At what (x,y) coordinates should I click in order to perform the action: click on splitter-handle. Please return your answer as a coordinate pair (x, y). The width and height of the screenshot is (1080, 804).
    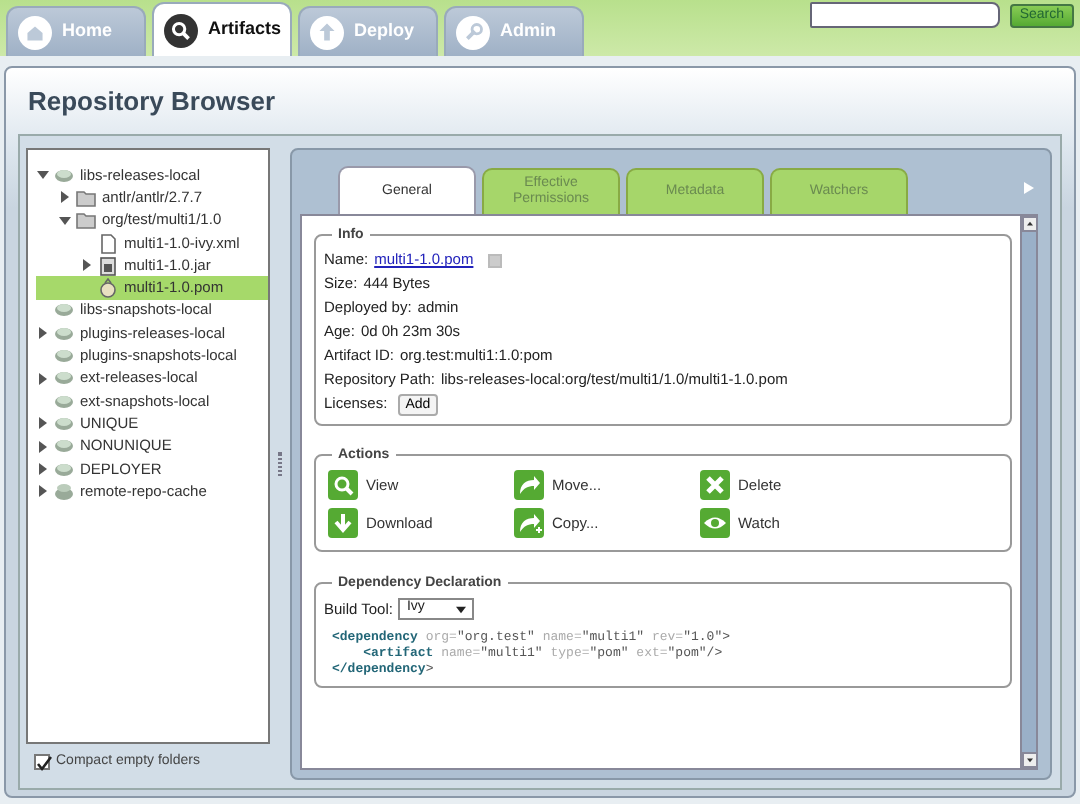
    Looking at the image, I should click on (280, 464).